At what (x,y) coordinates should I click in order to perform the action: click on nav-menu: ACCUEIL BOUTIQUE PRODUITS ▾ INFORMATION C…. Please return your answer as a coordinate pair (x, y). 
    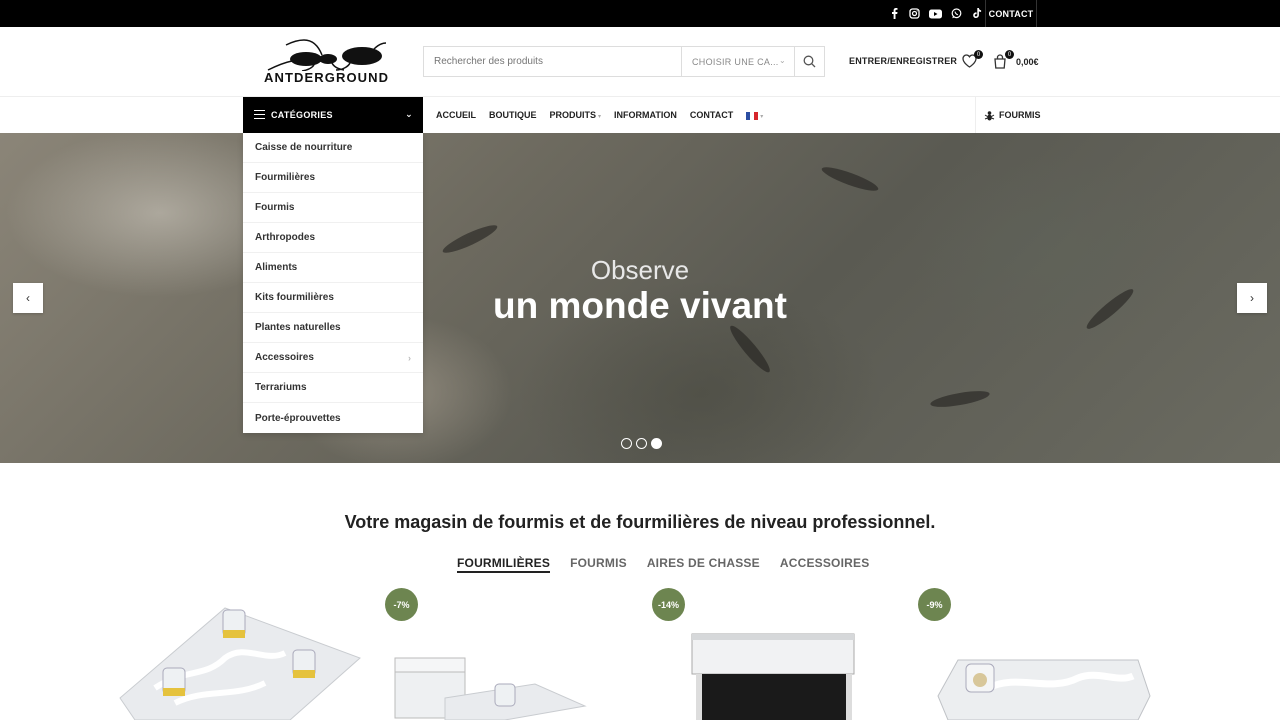
    Looking at the image, I should click on (599, 115).